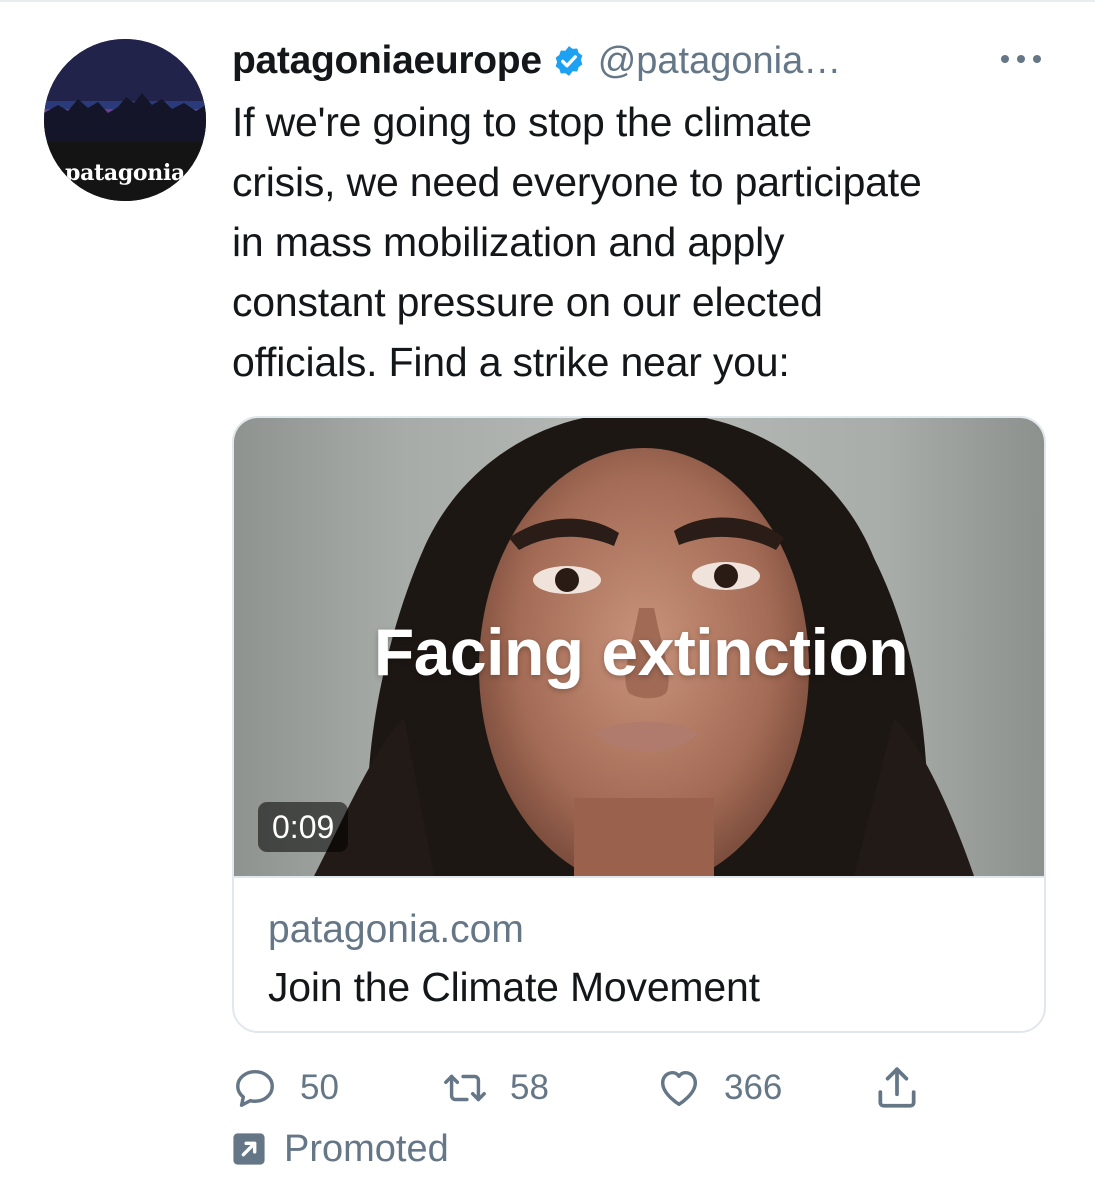 This screenshot has height=1200, width=1095. I want to click on card-domain: patagonia.com, so click(396, 929).